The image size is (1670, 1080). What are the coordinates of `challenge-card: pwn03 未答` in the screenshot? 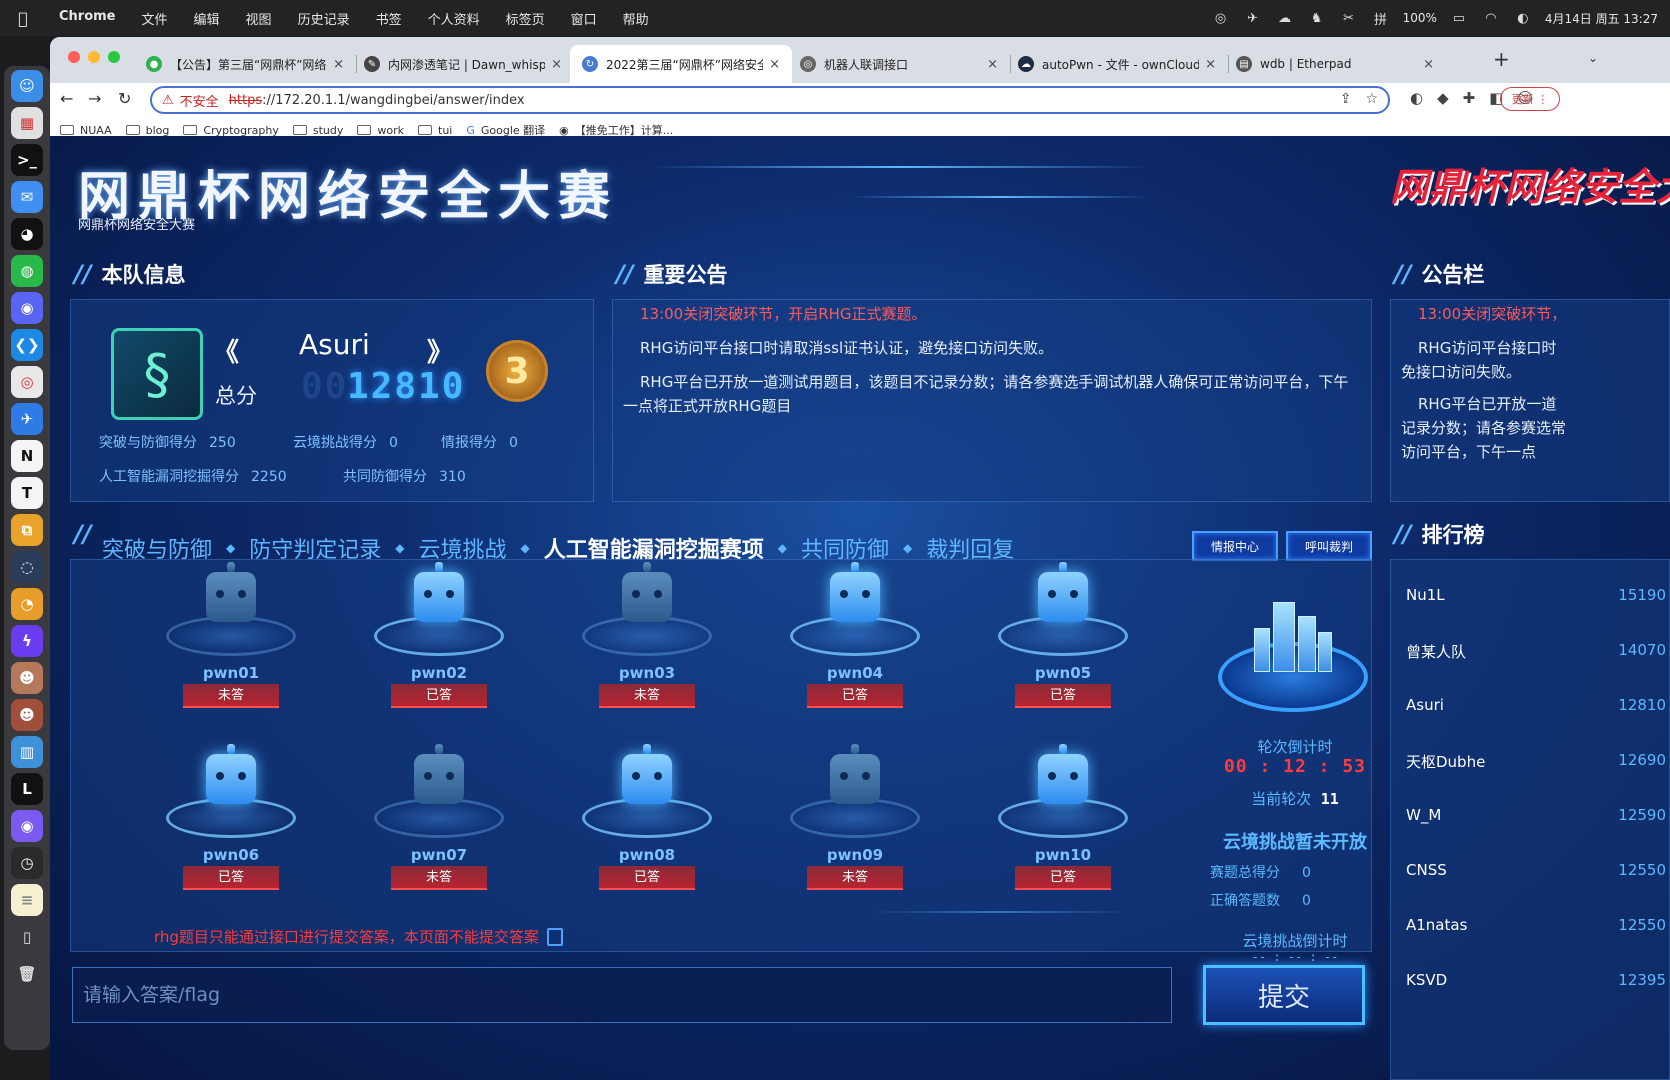 It's located at (647, 642).